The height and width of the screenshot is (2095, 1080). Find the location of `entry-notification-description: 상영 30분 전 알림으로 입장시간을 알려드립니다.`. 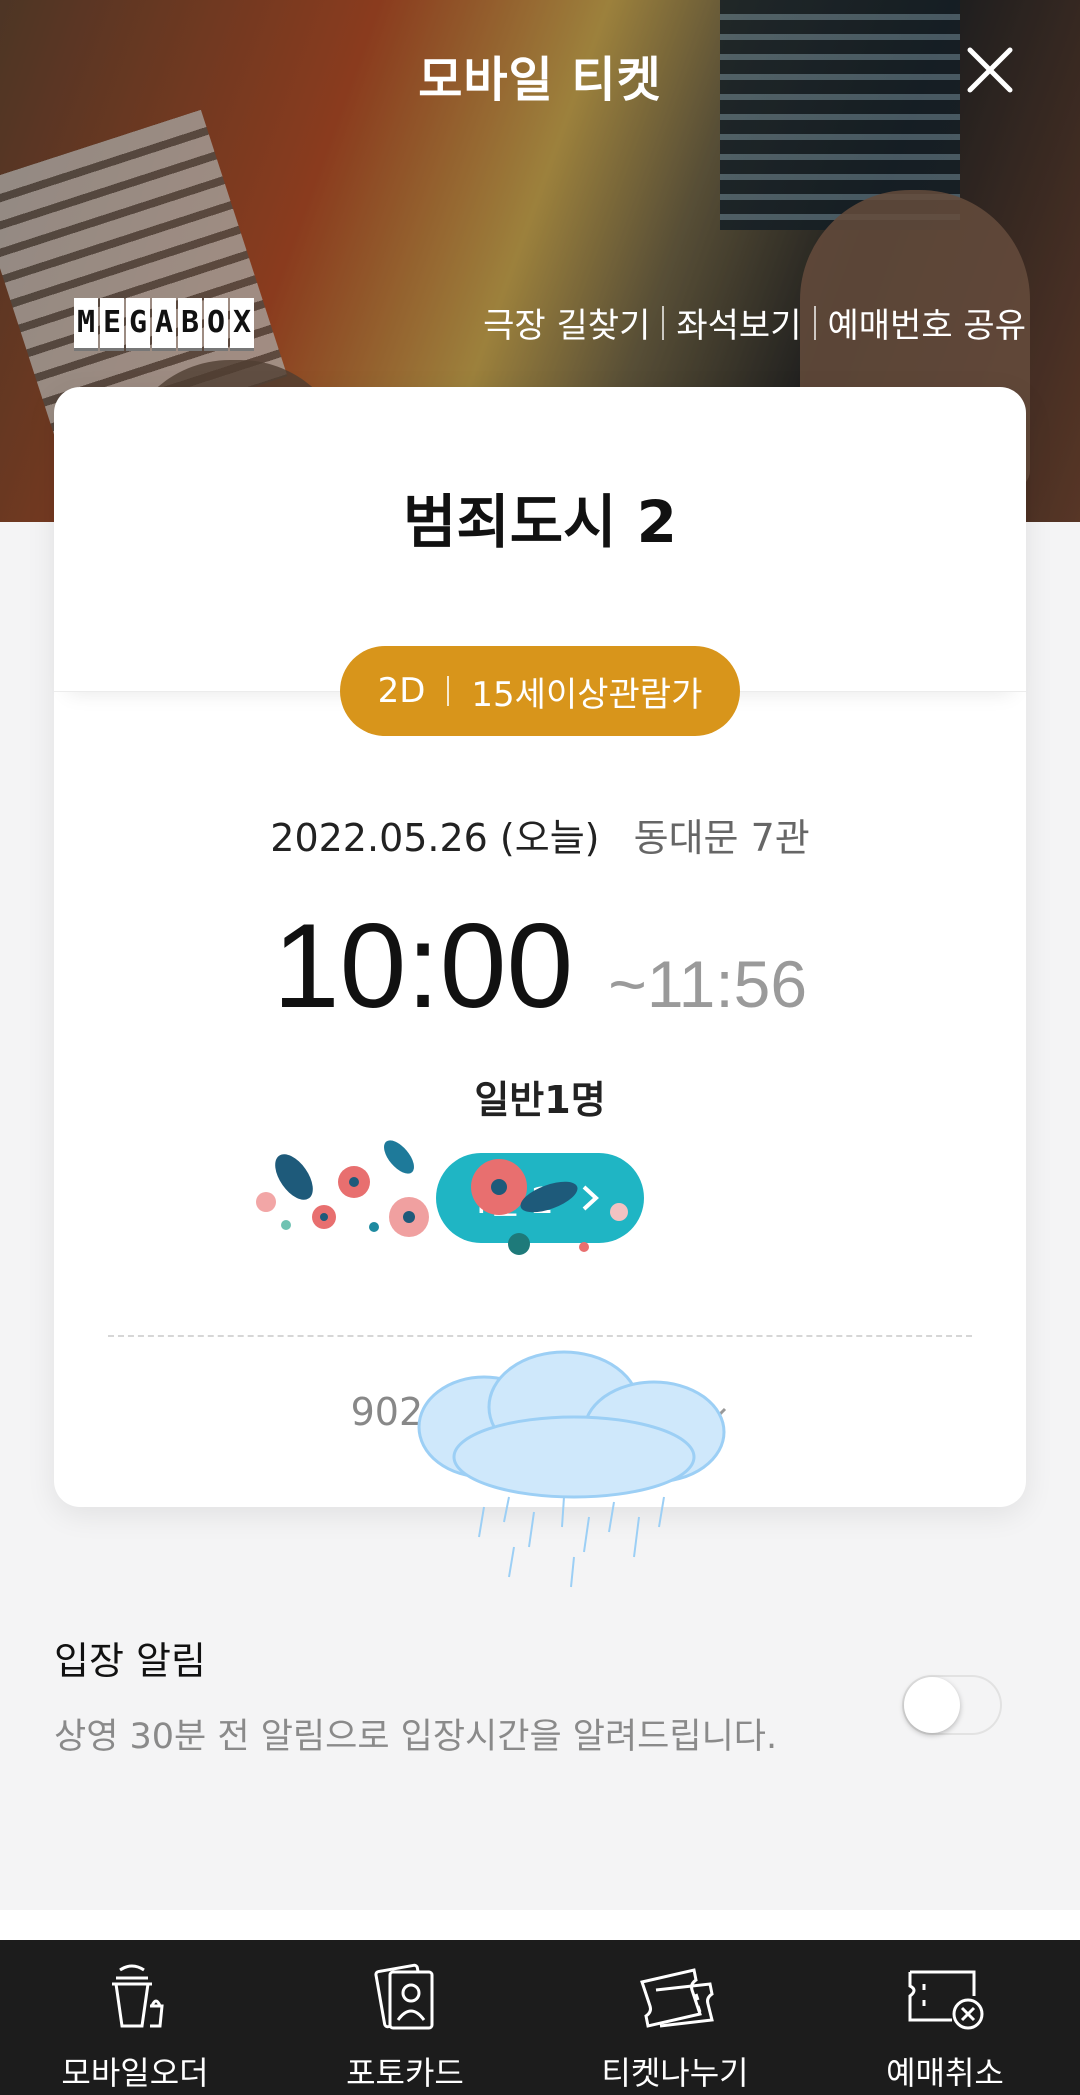

entry-notification-description: 상영 30분 전 알림으로 입장시간을 알려드립니다. is located at coordinates (416, 1737).